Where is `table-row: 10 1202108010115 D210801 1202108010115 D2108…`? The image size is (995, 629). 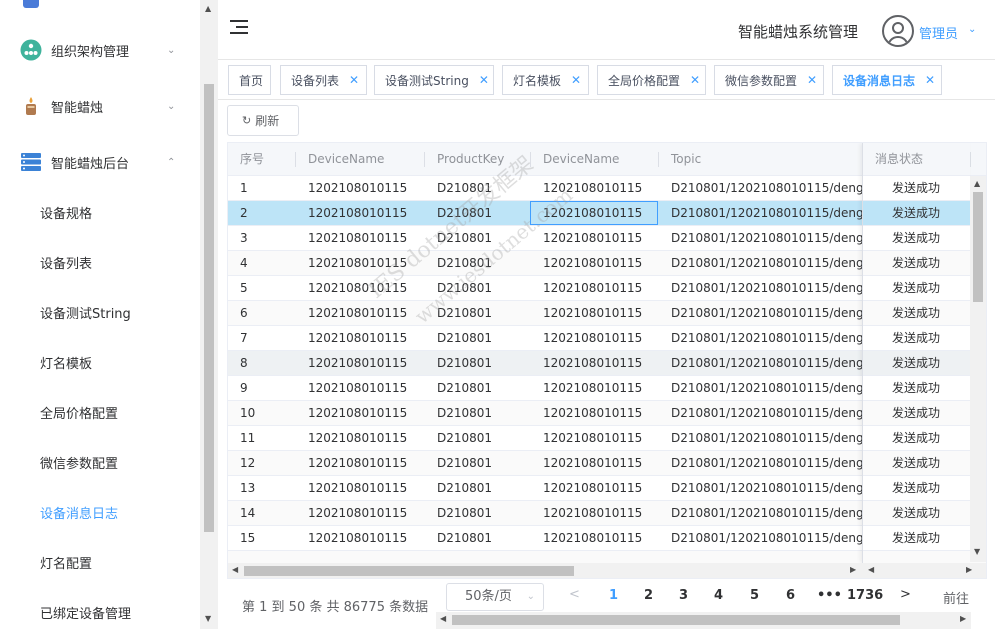
table-row: 10 1202108010115 D210801 1202108010115 D2108… is located at coordinates (607, 413).